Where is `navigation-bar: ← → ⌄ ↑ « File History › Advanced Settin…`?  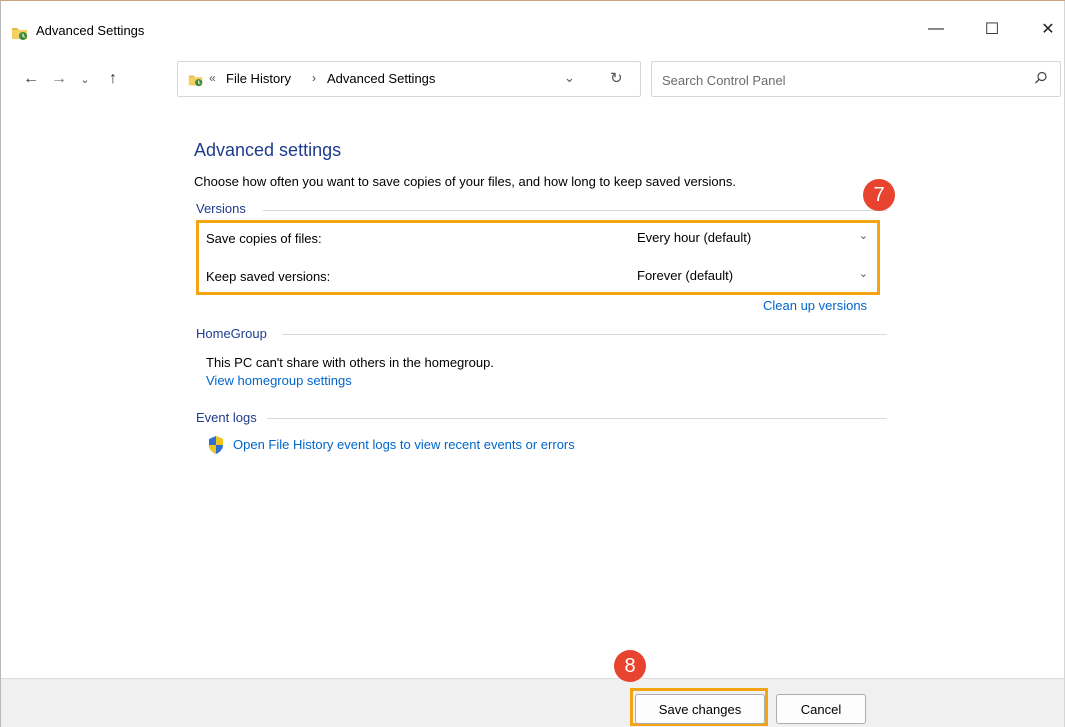 navigation-bar: ← → ⌄ ↑ « File History › Advanced Settin… is located at coordinates (533, 81).